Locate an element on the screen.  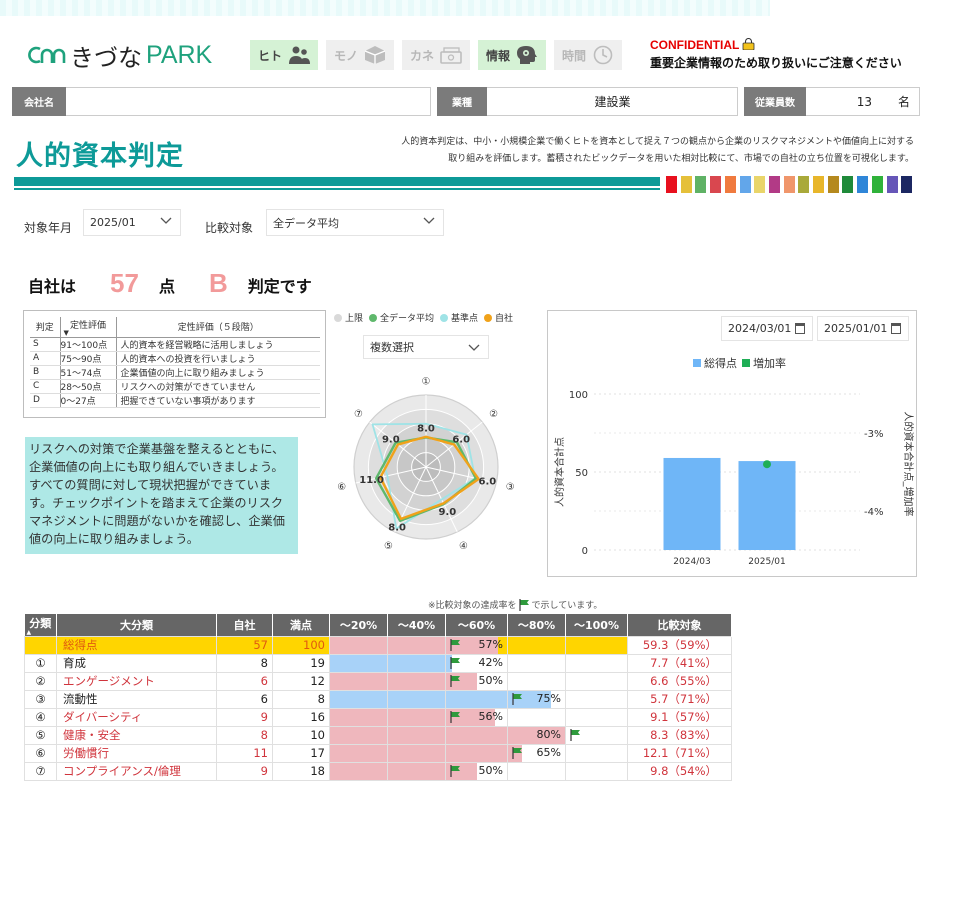
table-row: ⑤ 健康・安全 8 10 80% 8.3（83%） is located at coordinates (378, 735).